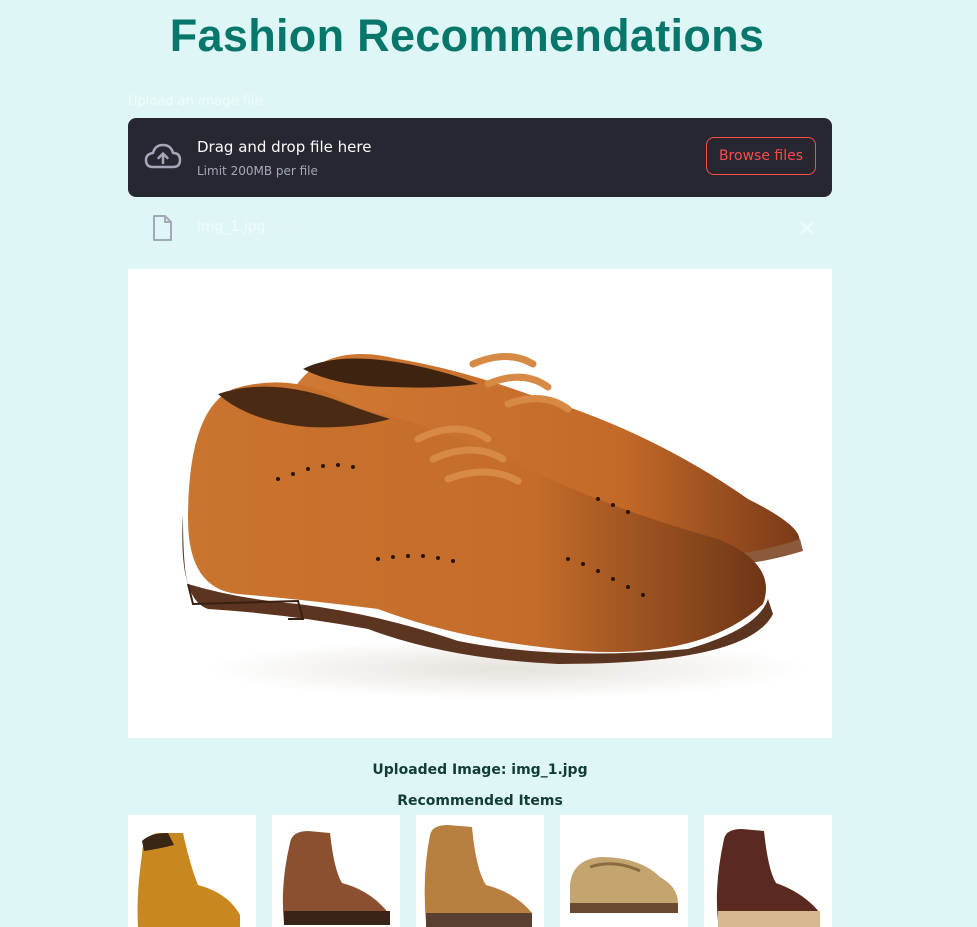  Describe the element at coordinates (760, 156) in the screenshot. I see `browse-files-button: Browse files` at that location.